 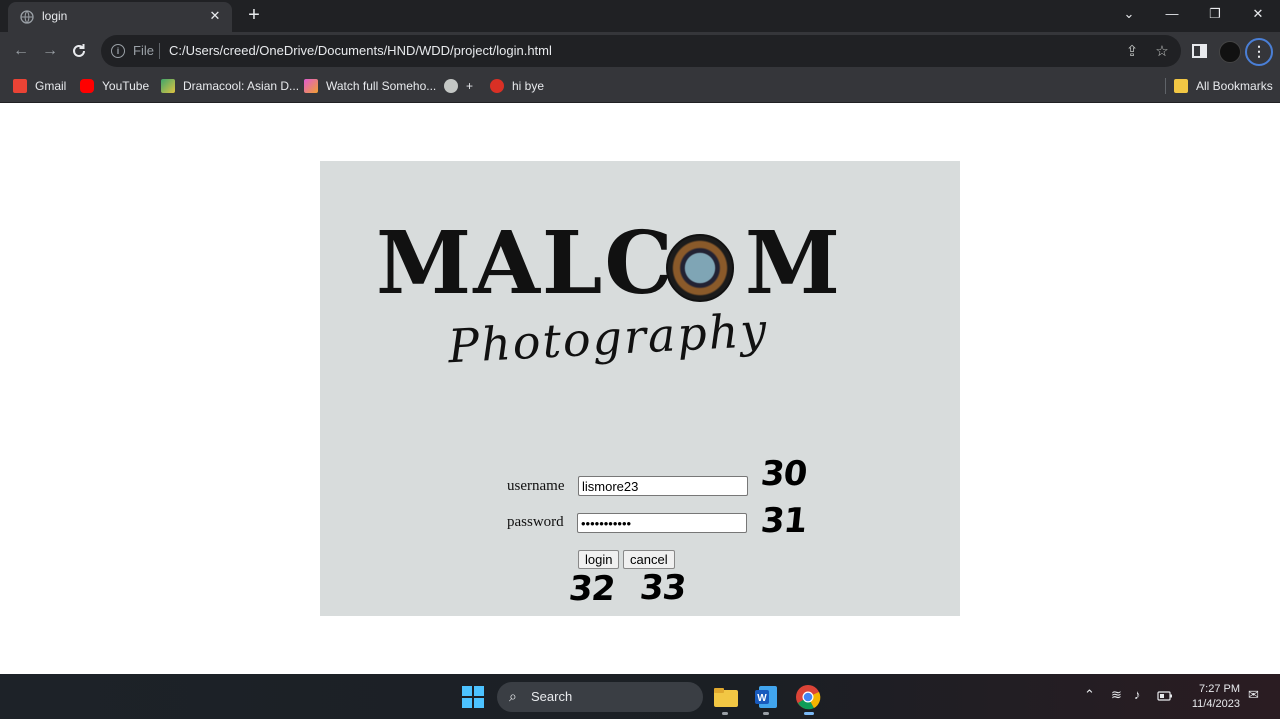 I want to click on annotation-33: 33, so click(x=662, y=588).